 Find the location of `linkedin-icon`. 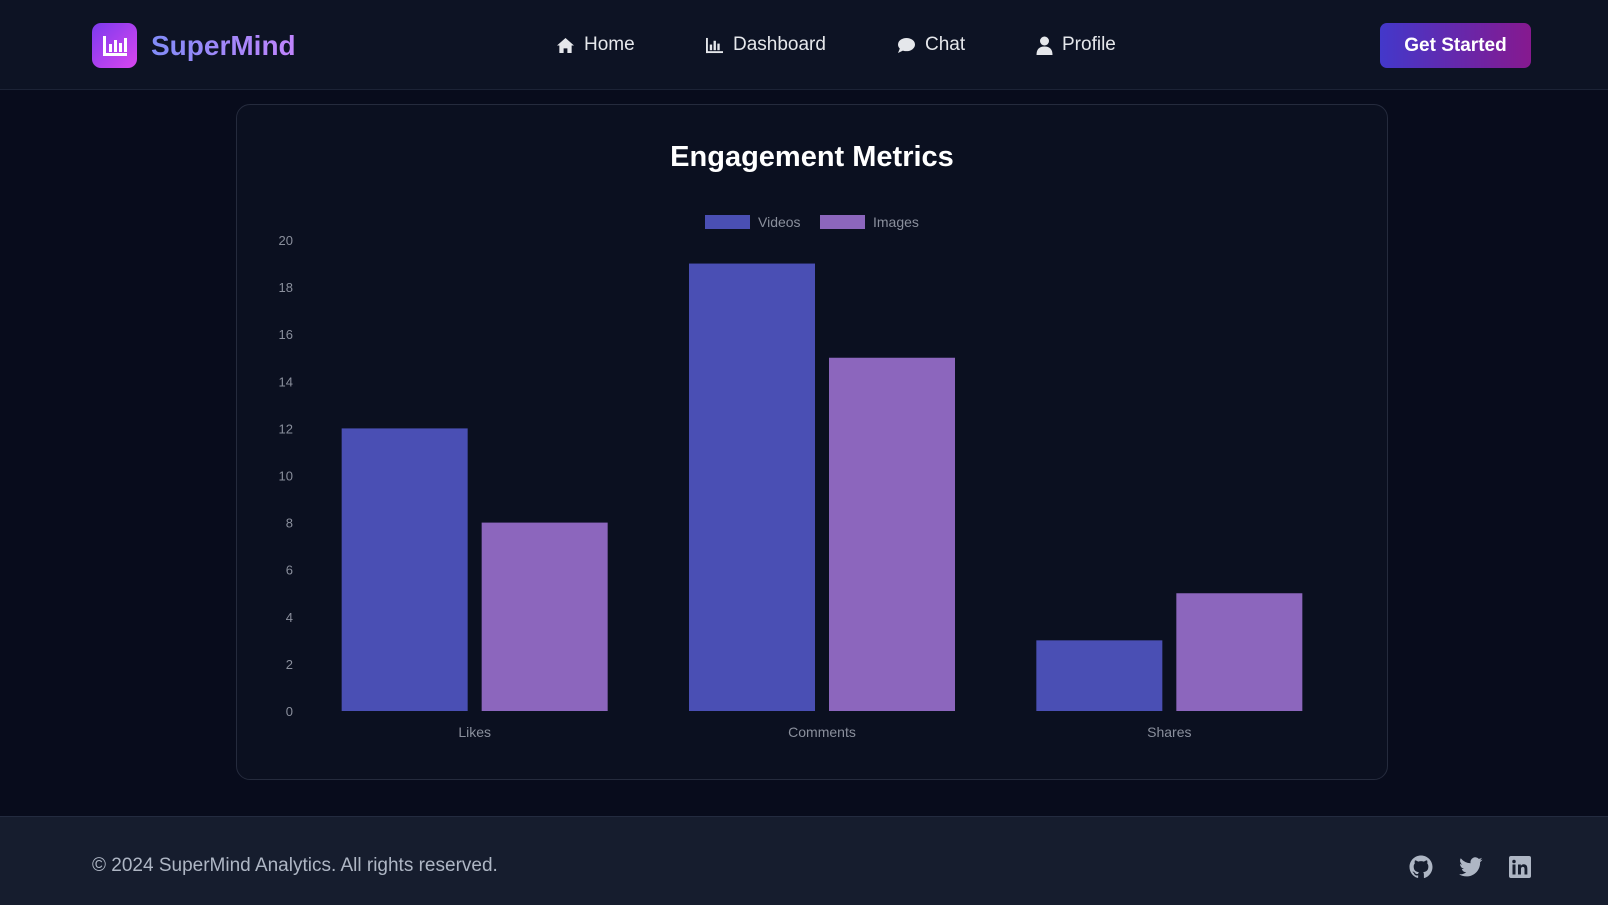

linkedin-icon is located at coordinates (1520, 867).